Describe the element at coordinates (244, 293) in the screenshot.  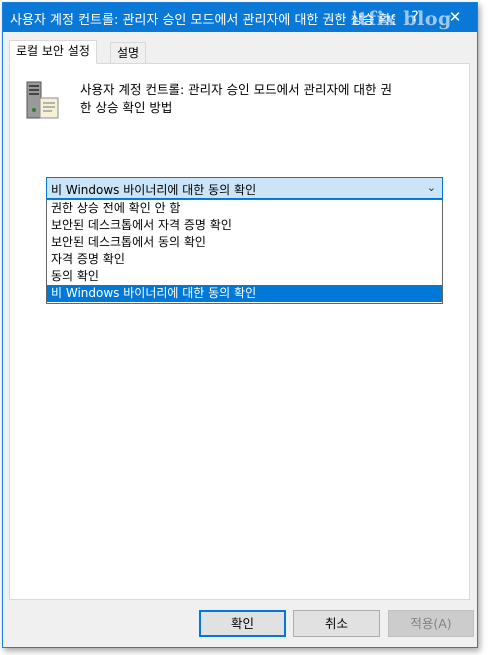
I see `dropdown-option-selected: 비 Windows 바이너리에 대한 동의 확인` at that location.